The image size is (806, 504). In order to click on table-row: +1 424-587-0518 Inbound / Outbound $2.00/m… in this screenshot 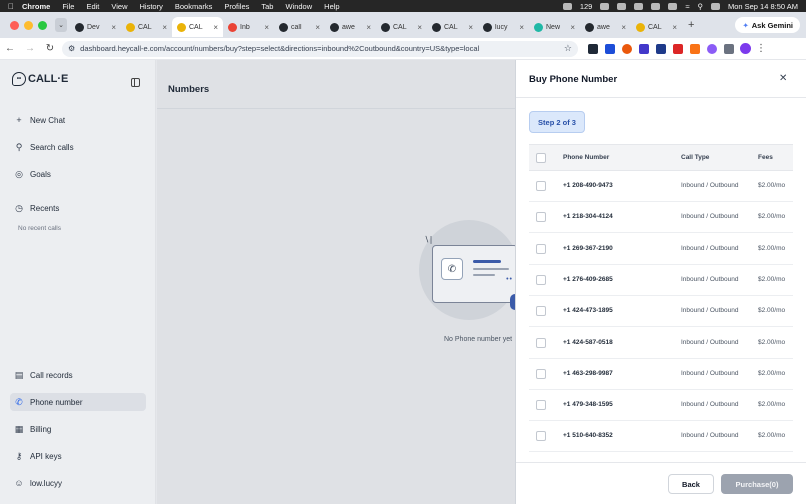, I will do `click(661, 343)`.